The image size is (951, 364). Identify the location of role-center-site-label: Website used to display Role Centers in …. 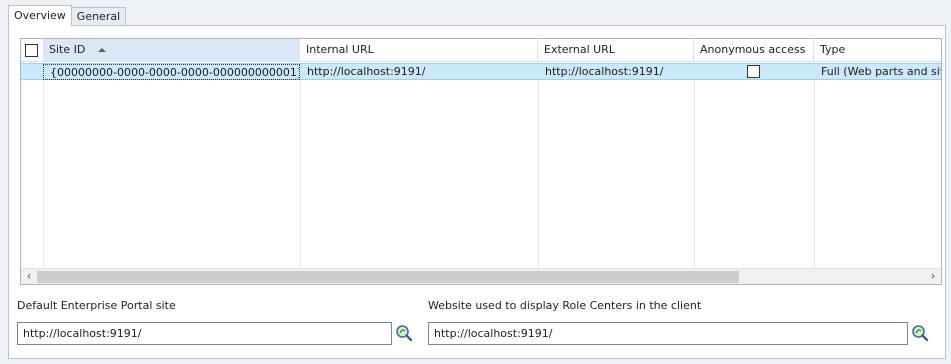
(565, 305).